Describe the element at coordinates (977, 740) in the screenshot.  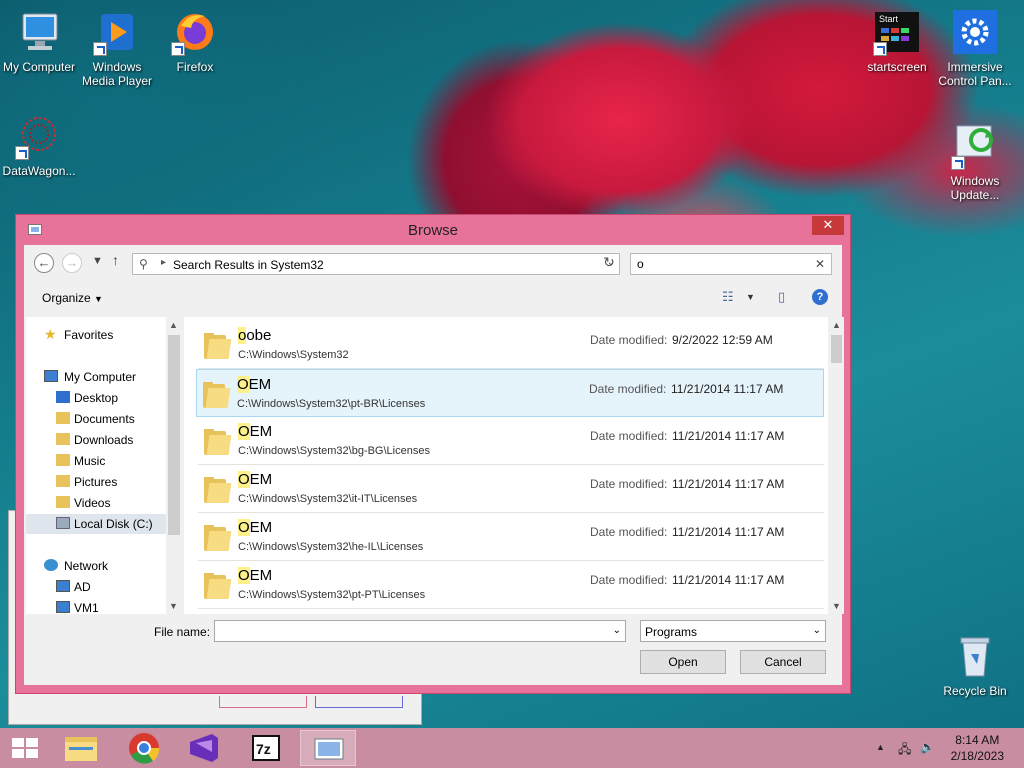
I see `clock-time: 8:14 AM` at that location.